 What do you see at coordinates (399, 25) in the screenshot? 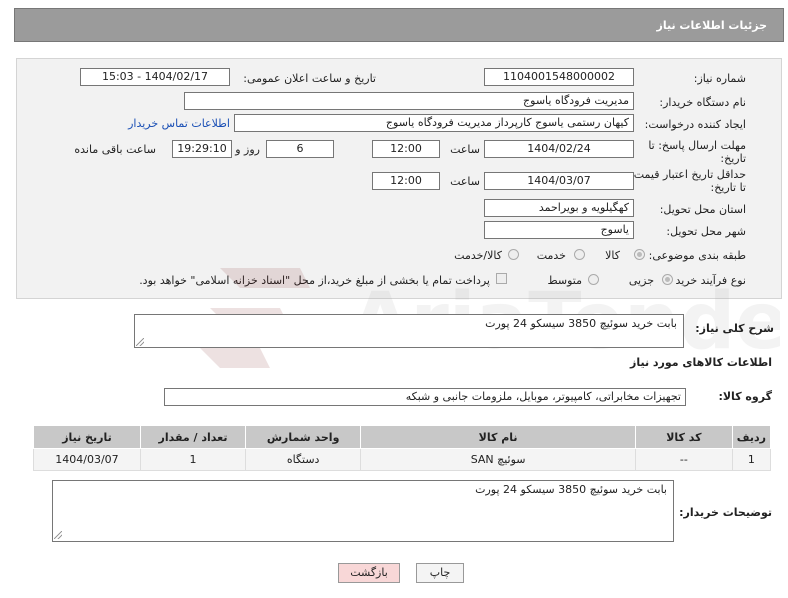
I see `page-header: جزئیات اطلاعات نیاز` at bounding box center [399, 25].